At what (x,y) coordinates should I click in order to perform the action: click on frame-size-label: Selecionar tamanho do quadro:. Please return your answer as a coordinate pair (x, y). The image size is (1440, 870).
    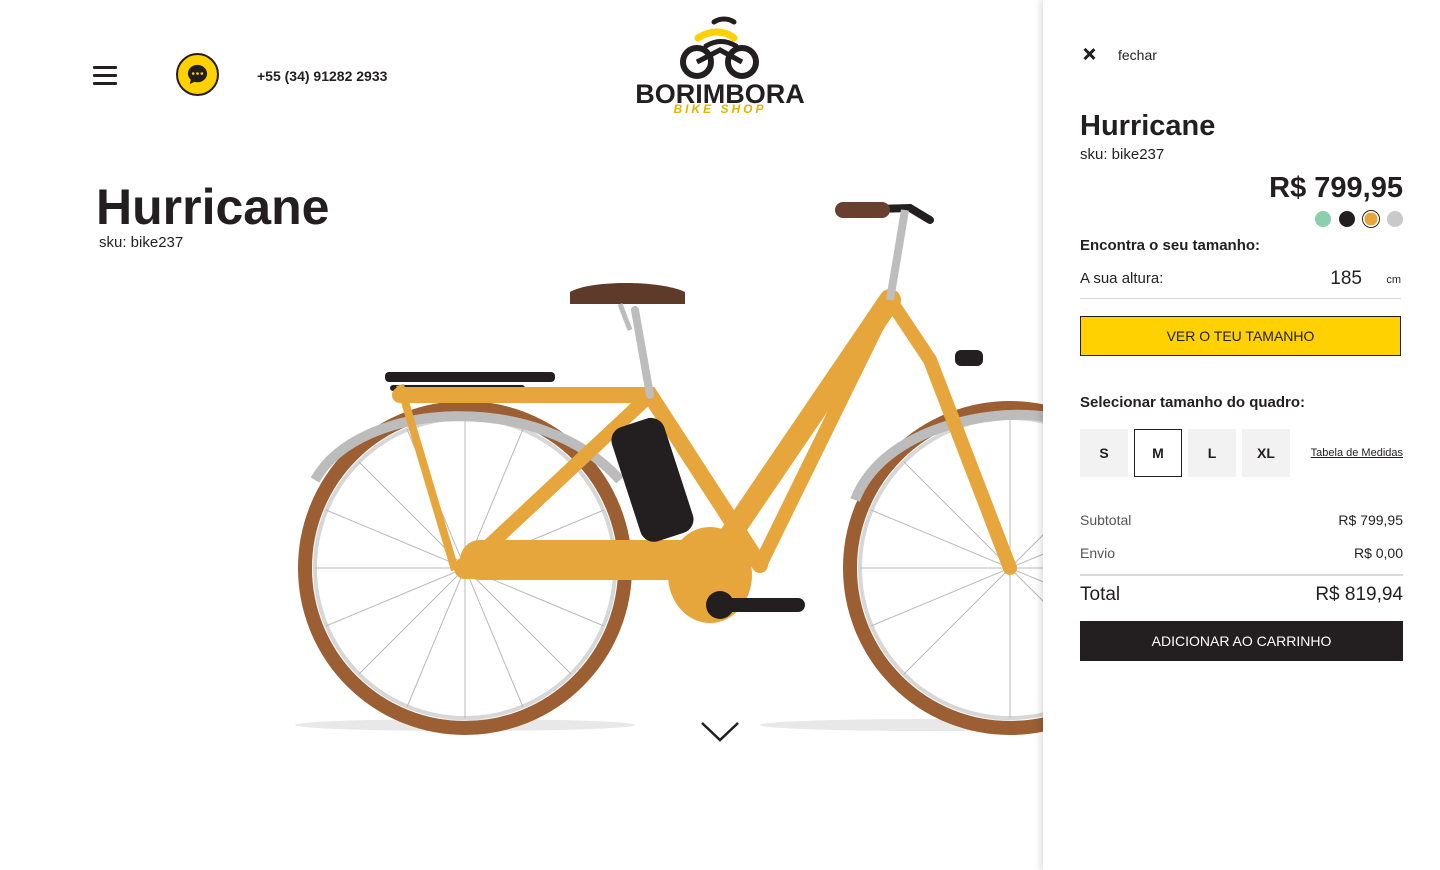
    Looking at the image, I should click on (1193, 402).